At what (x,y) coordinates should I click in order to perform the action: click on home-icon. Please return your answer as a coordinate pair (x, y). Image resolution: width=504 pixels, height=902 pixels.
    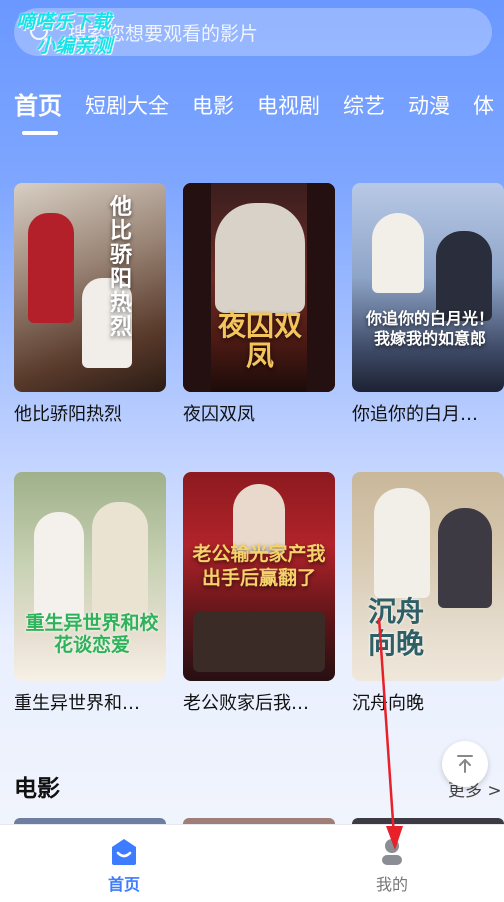
    Looking at the image, I should click on (124, 852).